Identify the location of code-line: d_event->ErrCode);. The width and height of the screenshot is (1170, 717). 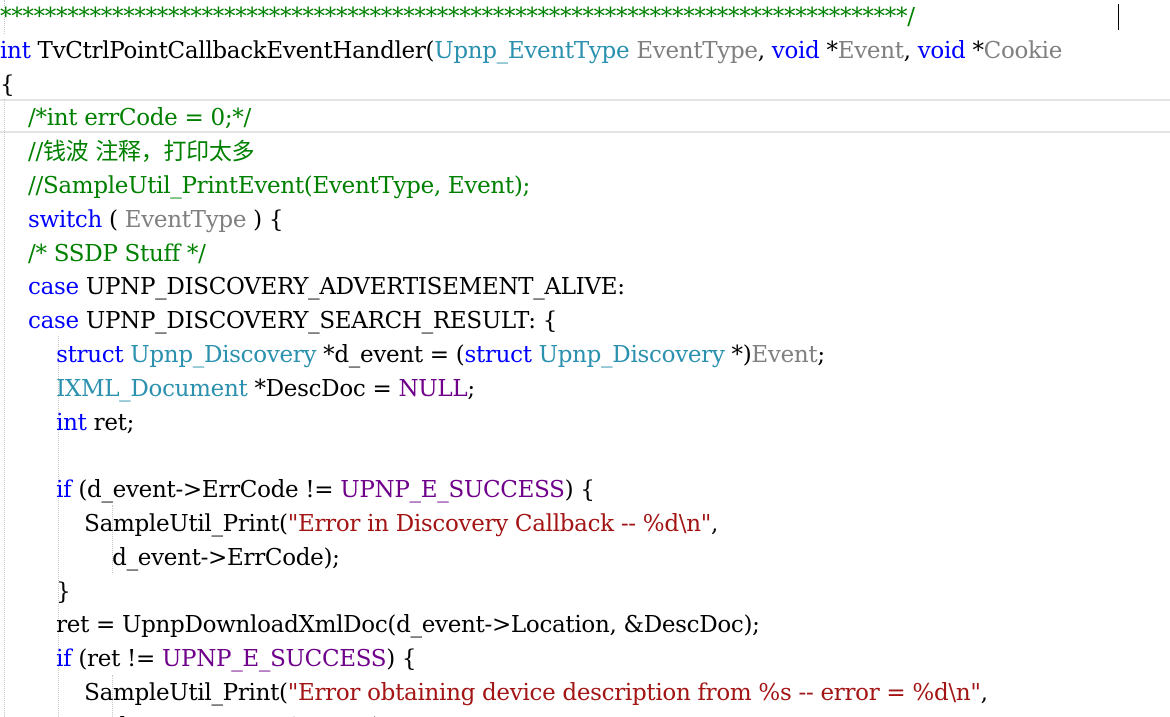
(585, 558).